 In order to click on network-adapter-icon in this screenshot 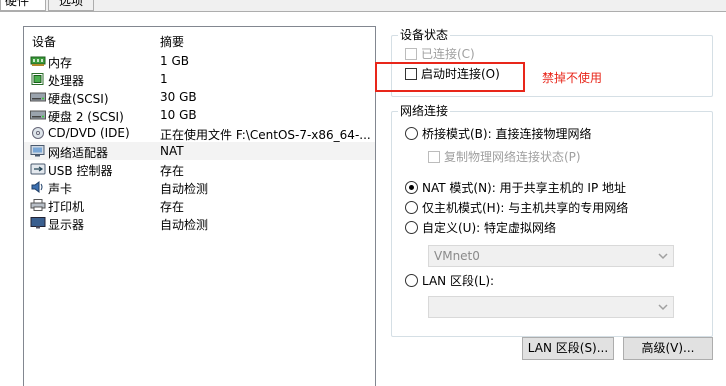, I will do `click(37, 151)`.